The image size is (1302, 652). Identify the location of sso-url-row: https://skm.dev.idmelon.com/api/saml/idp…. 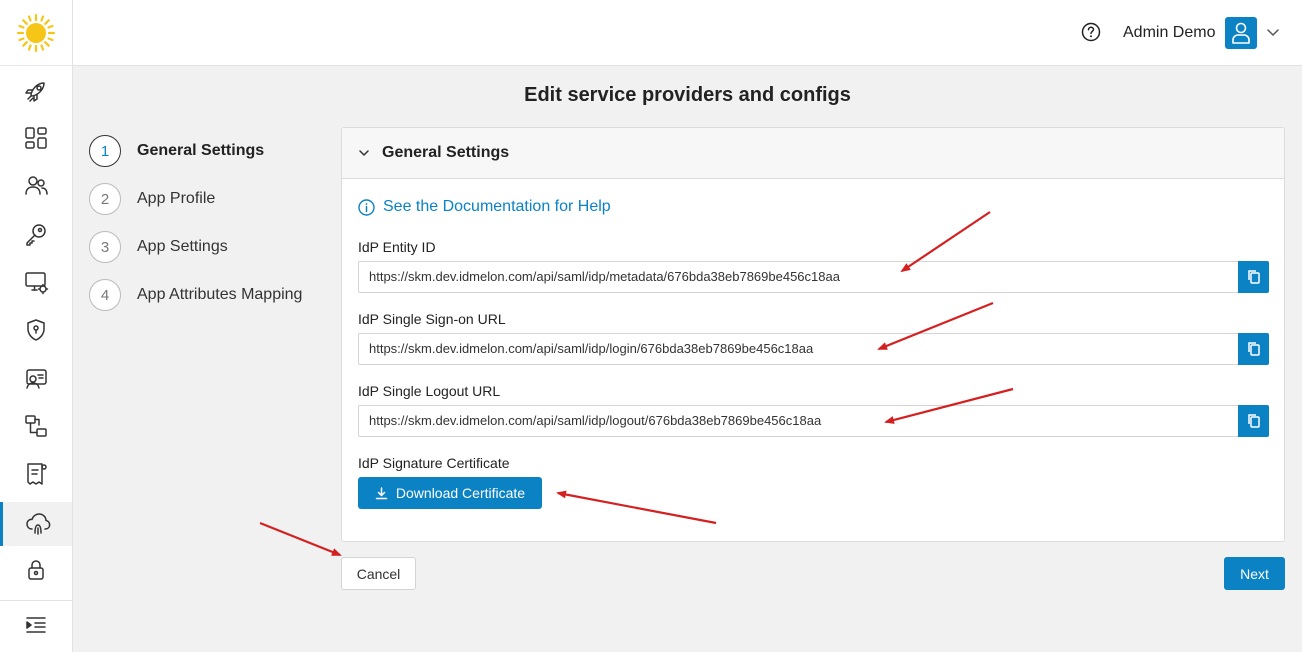
(813, 349).